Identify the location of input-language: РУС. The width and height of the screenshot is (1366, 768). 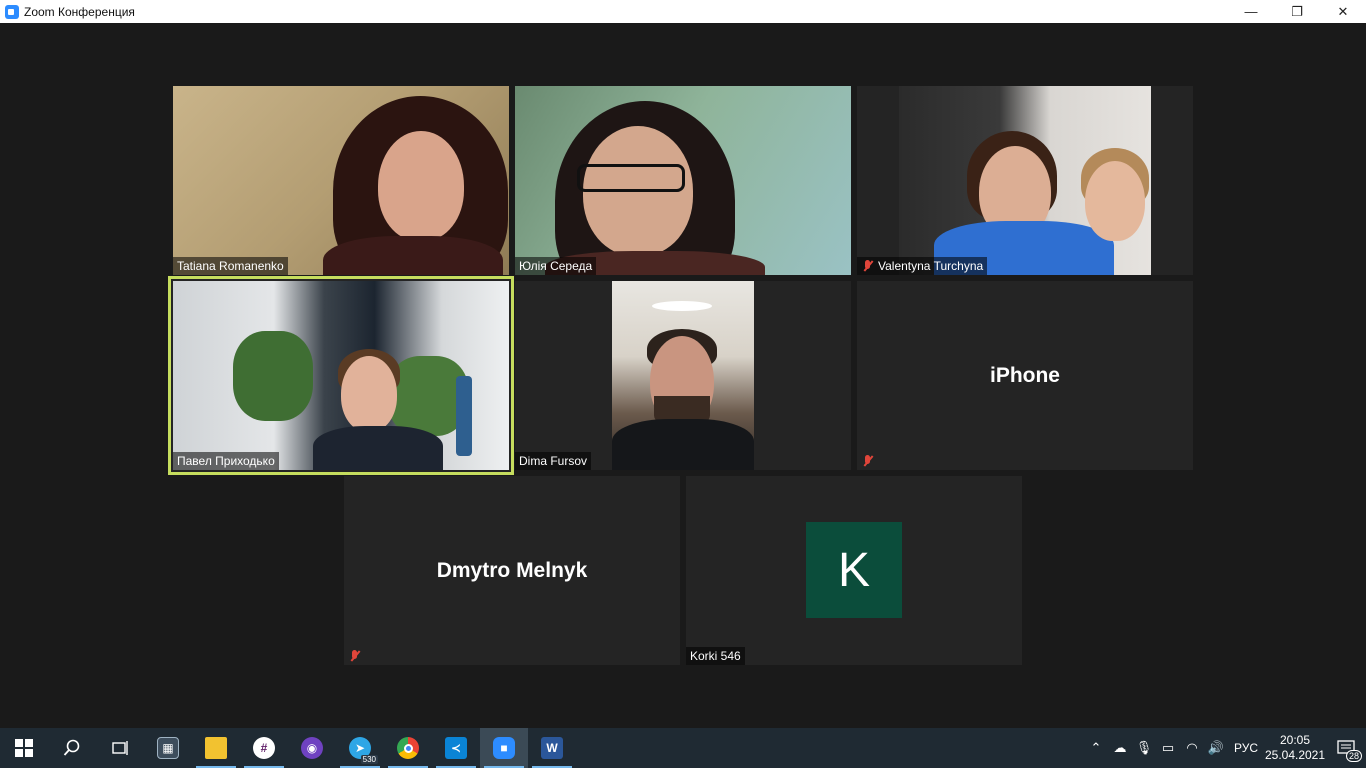
(1246, 748).